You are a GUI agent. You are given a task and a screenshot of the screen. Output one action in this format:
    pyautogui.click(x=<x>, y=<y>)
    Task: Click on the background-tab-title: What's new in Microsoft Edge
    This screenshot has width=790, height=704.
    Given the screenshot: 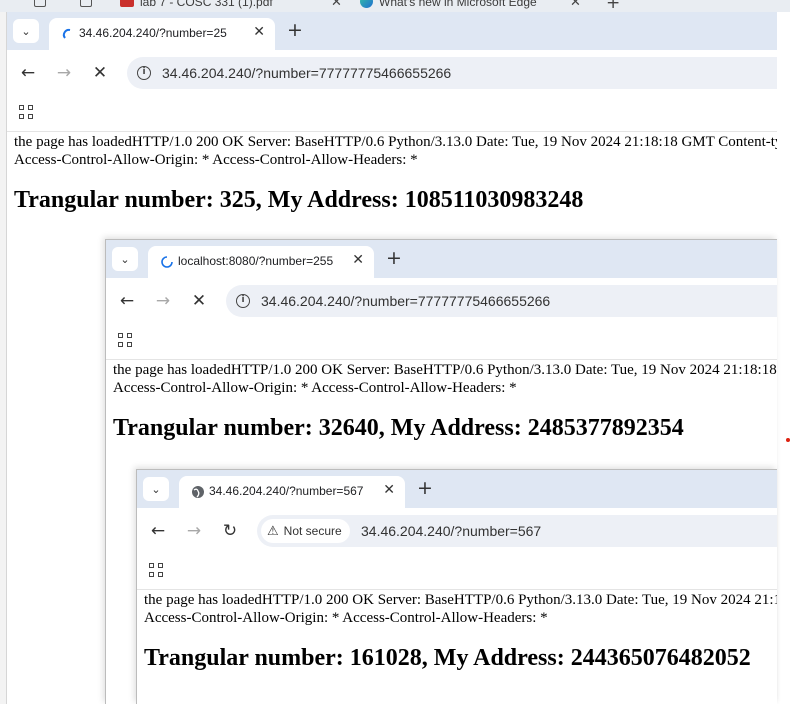 What is the action you would take?
    pyautogui.click(x=458, y=4)
    